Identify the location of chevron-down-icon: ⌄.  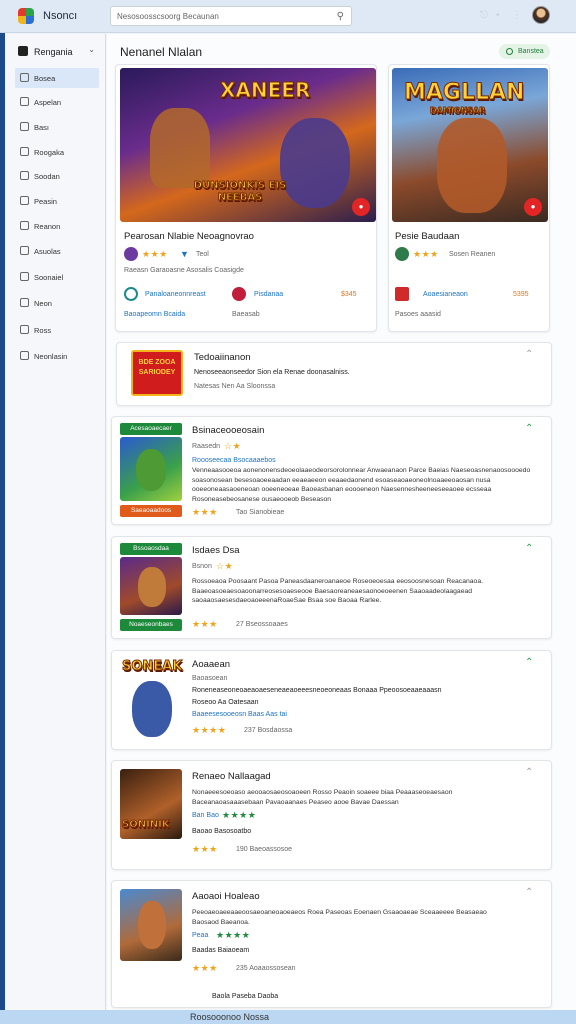
(91, 49).